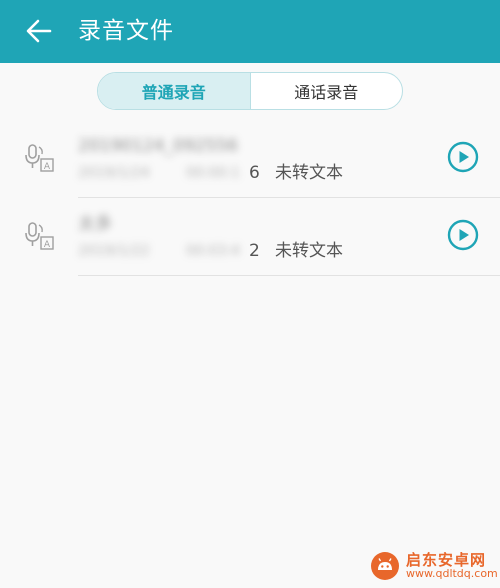  Describe the element at coordinates (327, 91) in the screenshot. I see `tab-call-recording: 通话录音` at that location.